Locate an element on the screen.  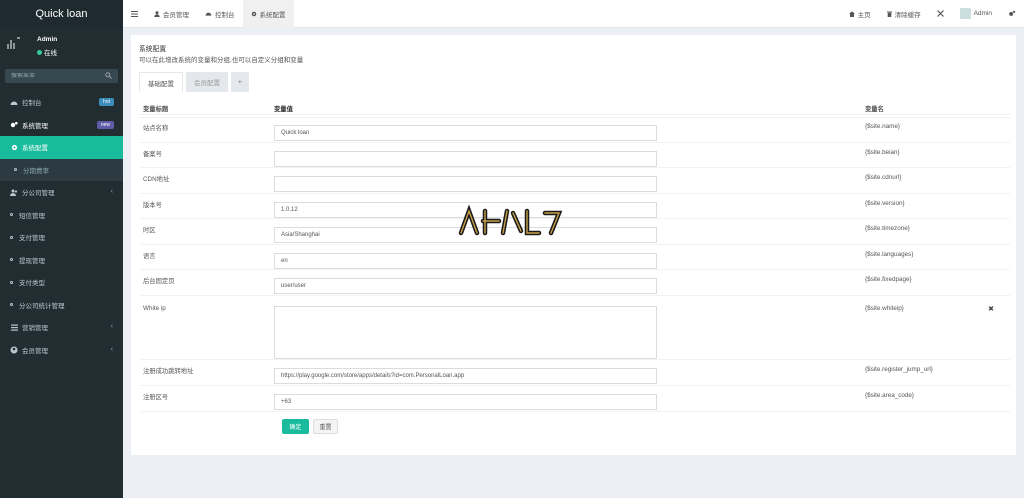
trash-icon is located at coordinates (889, 14).